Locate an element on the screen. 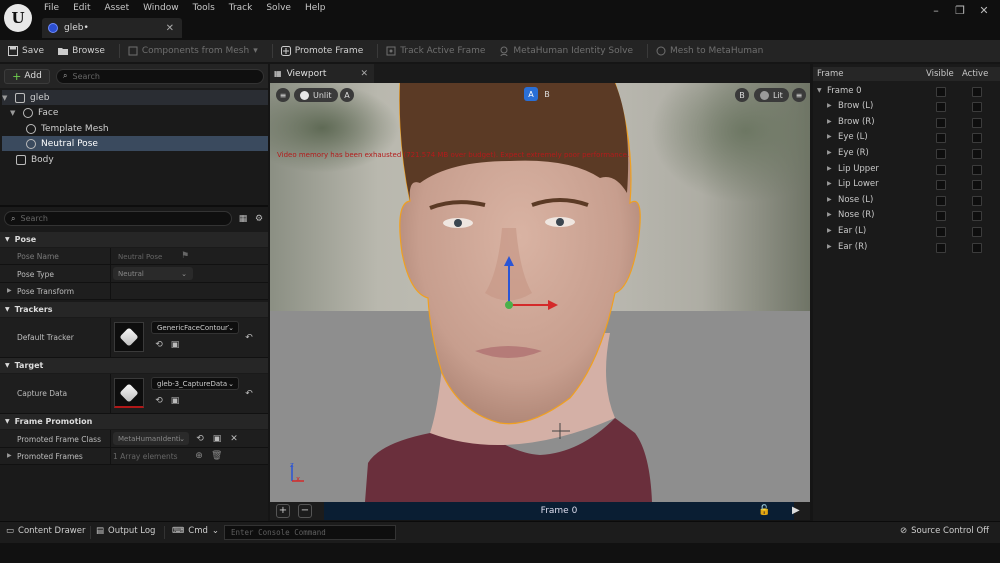 This screenshot has height=563, width=1000. tree-item-gleb: ▼ gleb is located at coordinates (135, 97).